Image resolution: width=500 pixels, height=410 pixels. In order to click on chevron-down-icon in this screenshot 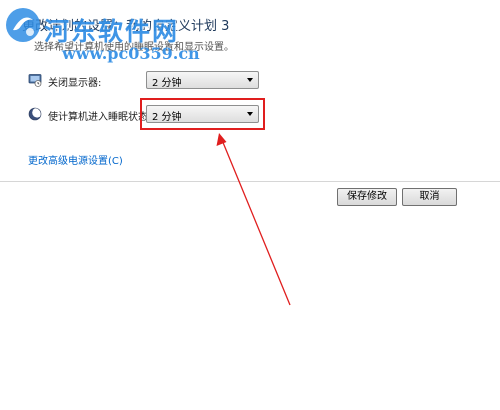, I will do `click(250, 80)`.